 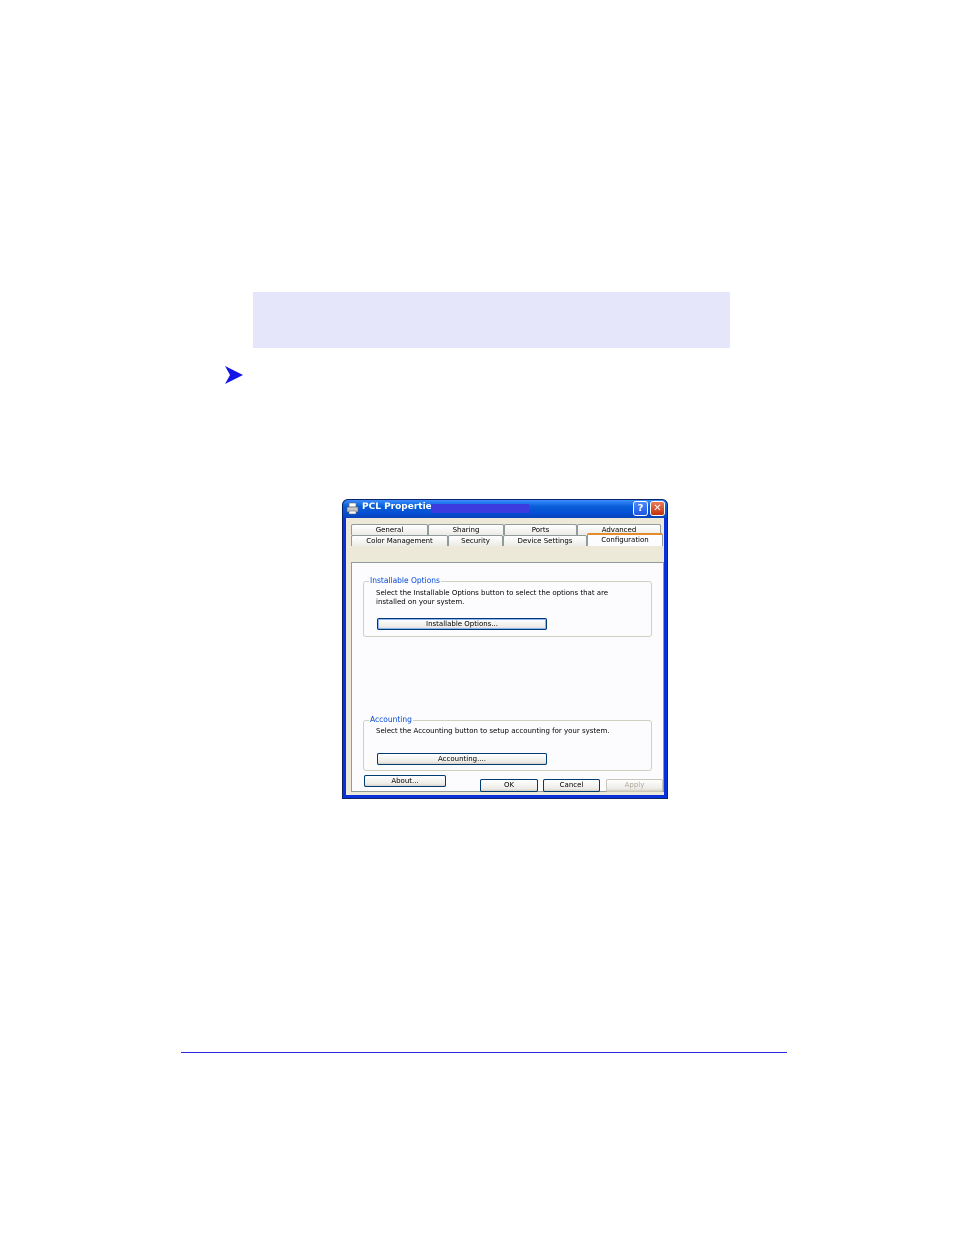 I want to click on printer-icon, so click(x=352, y=508).